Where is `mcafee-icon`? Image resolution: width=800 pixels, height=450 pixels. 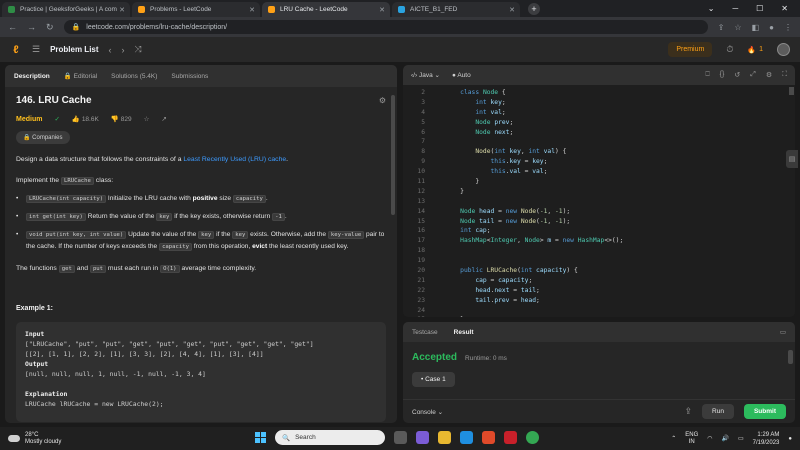
mcafee-icon is located at coordinates (510, 437).